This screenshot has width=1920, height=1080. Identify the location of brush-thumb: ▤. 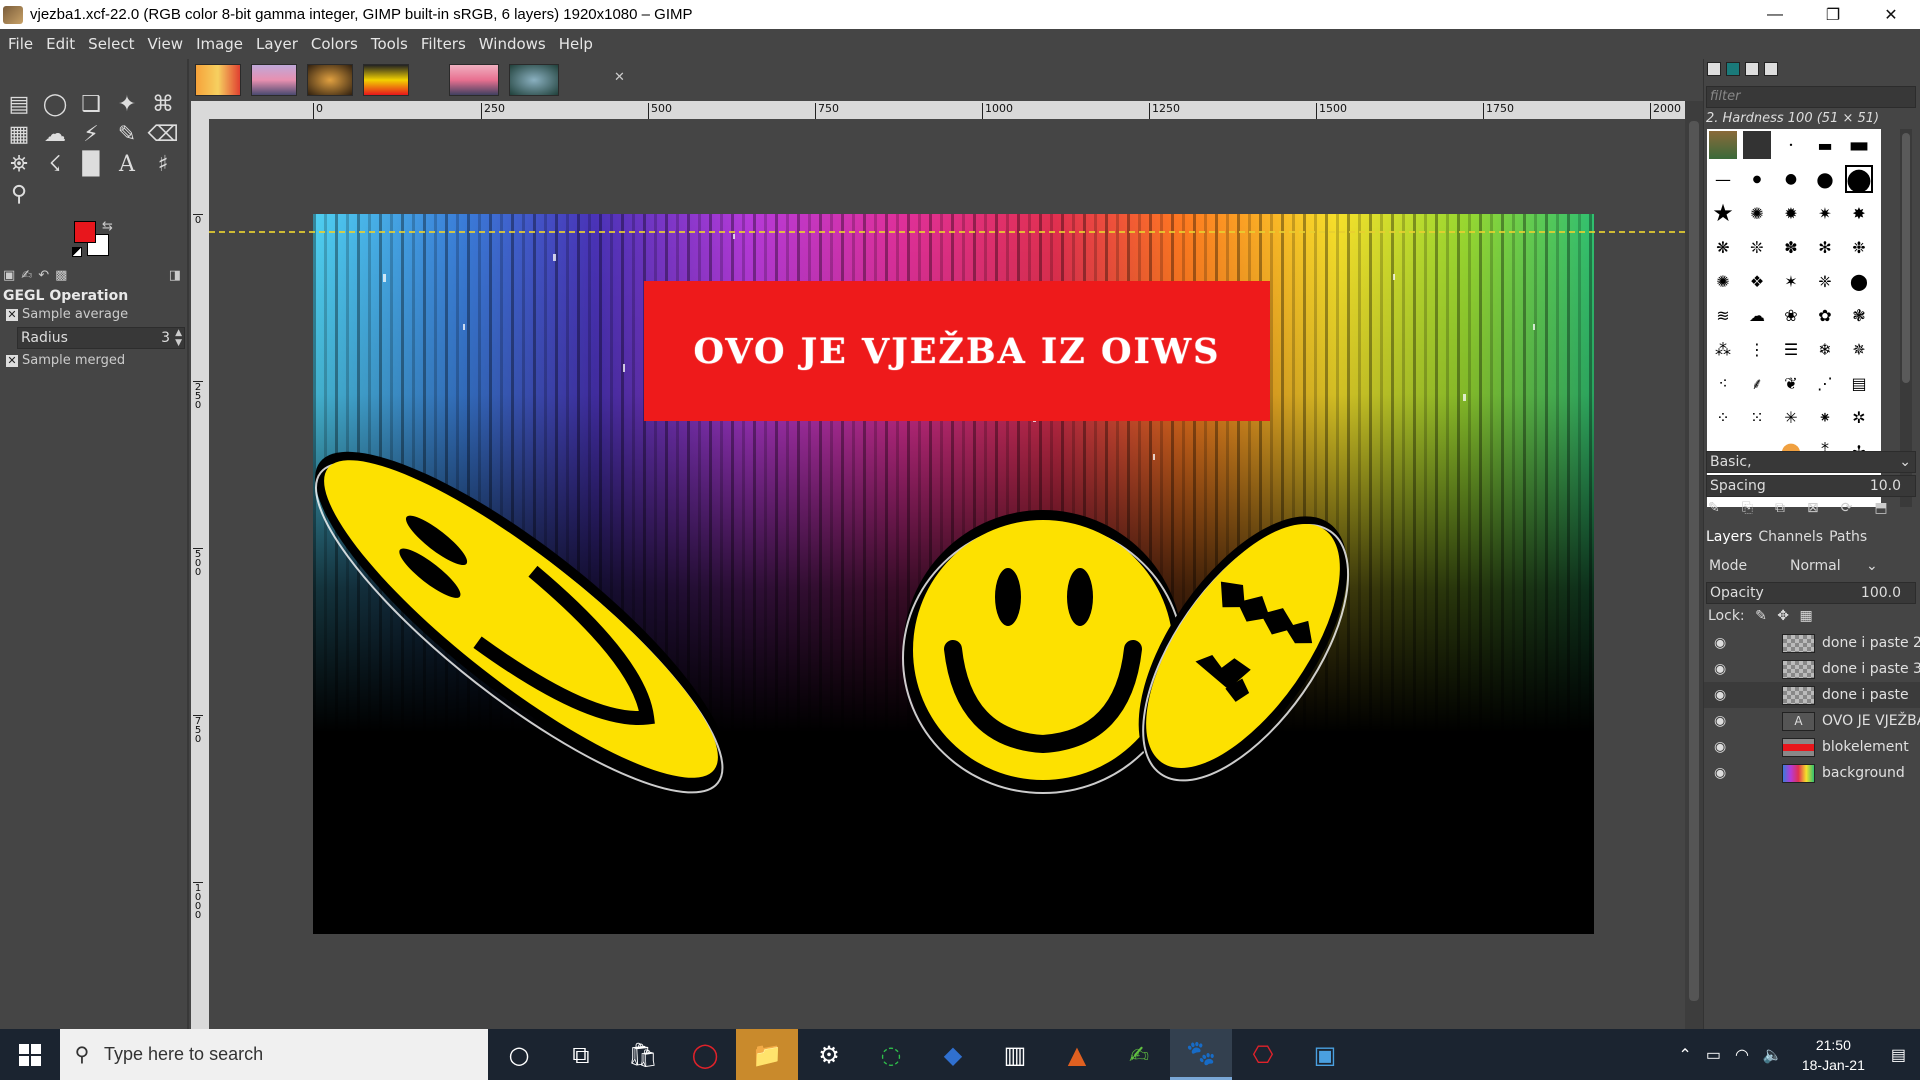
(1859, 383).